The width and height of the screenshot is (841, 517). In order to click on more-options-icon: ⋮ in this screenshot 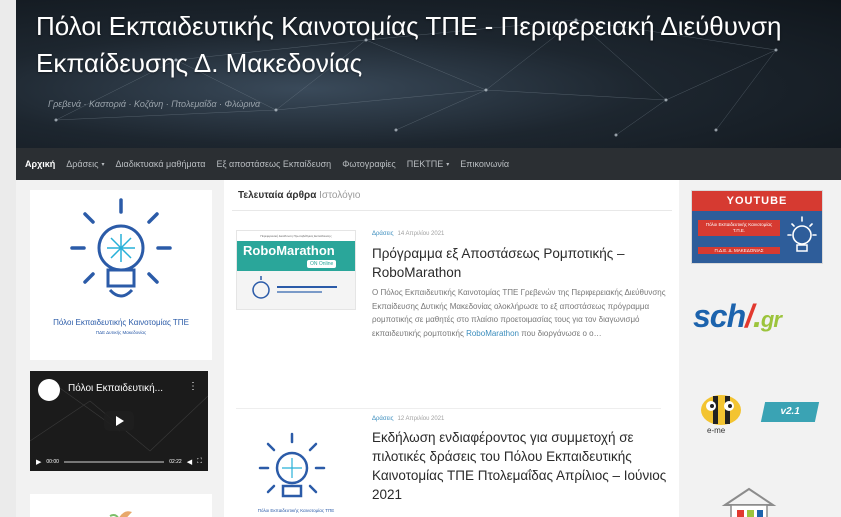, I will do `click(193, 386)`.